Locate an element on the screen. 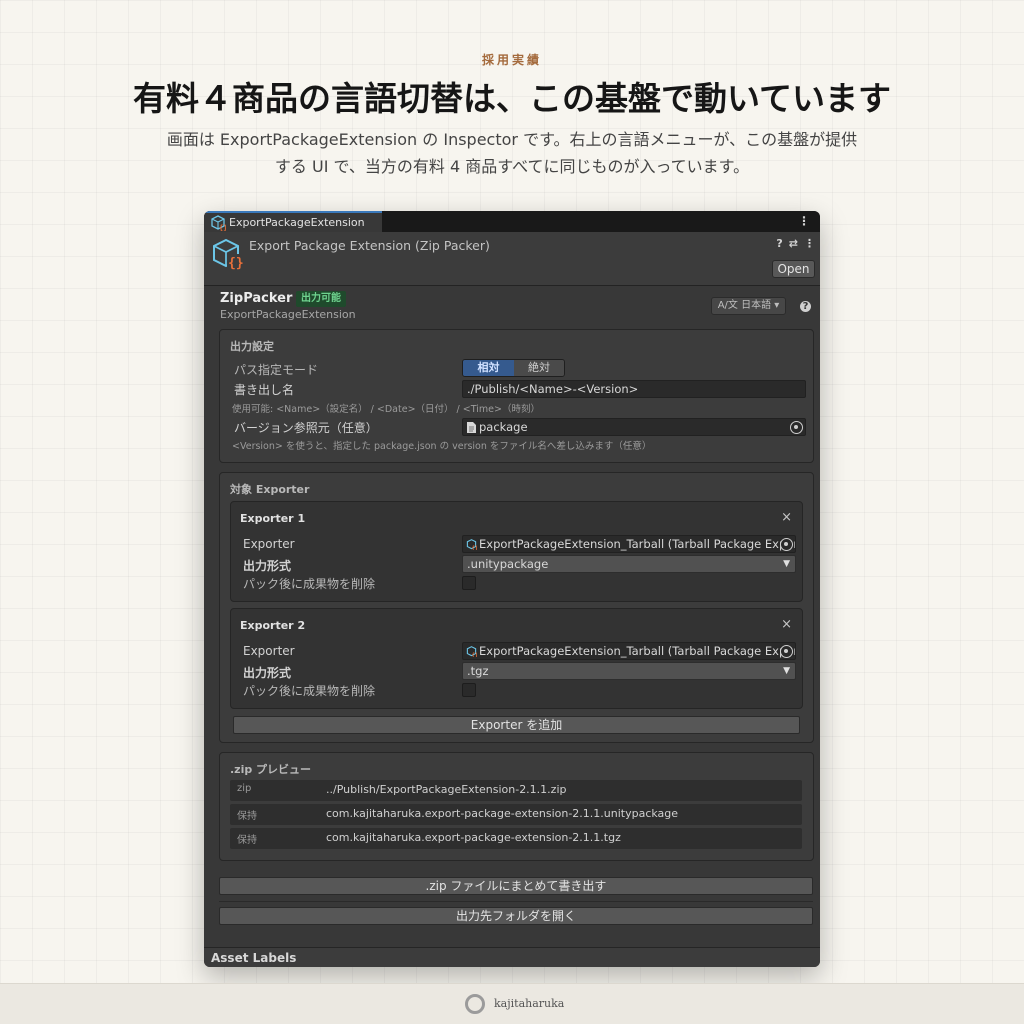  asset-labels-bar: Asset Labels is located at coordinates (512, 957).